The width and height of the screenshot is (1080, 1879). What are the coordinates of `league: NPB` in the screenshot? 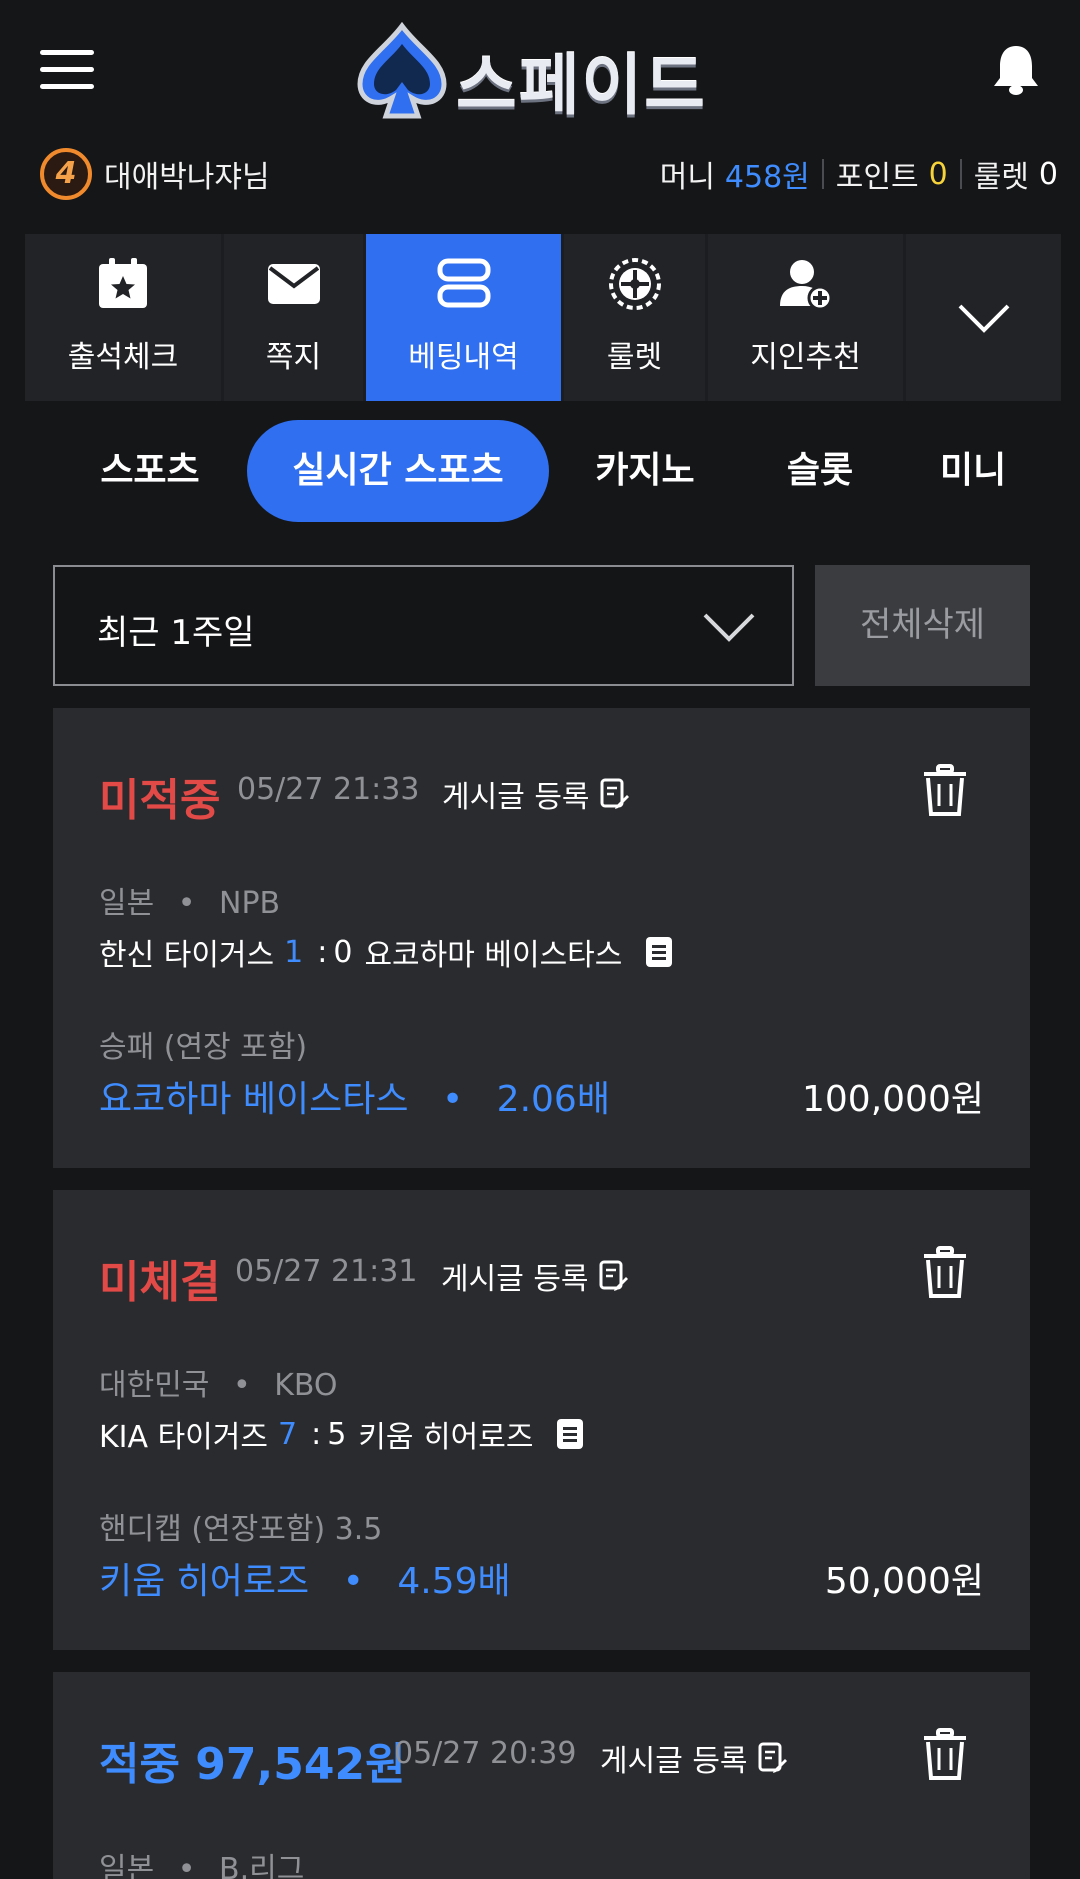 It's located at (250, 903).